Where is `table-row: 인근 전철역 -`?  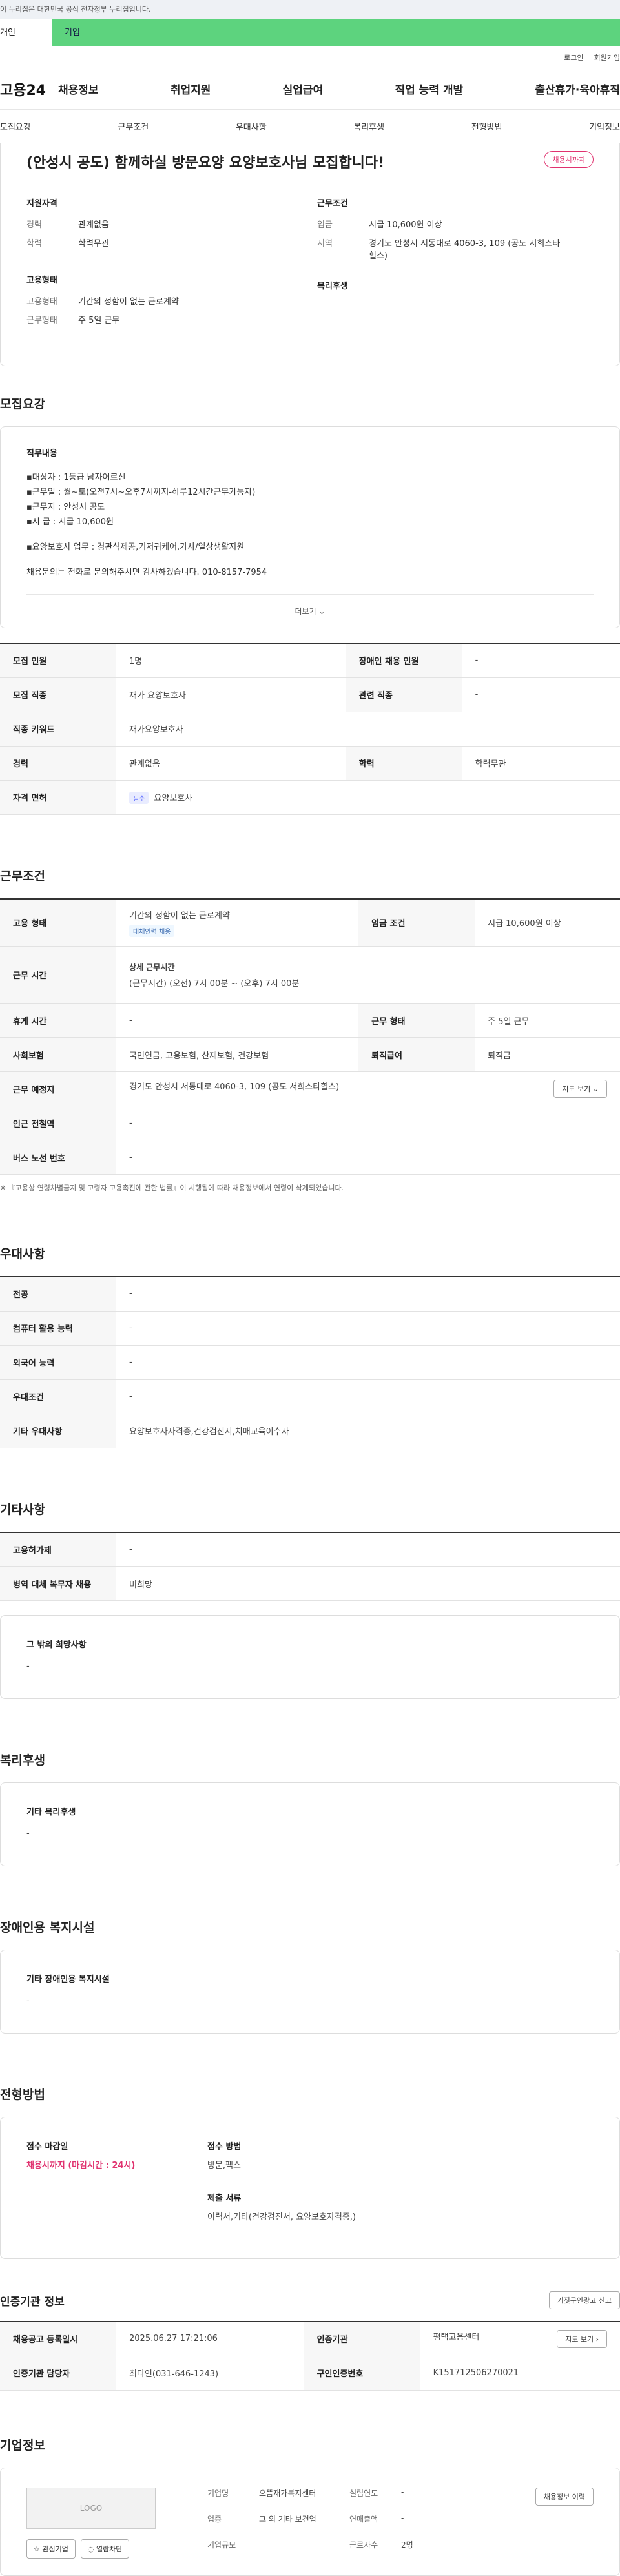
table-row: 인근 전철역 - is located at coordinates (310, 1123).